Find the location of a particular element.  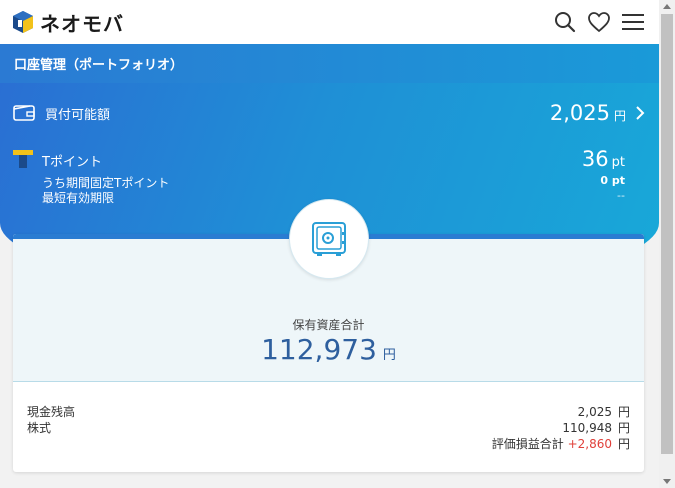

stocks-amount: 110,948 円 is located at coordinates (596, 427).